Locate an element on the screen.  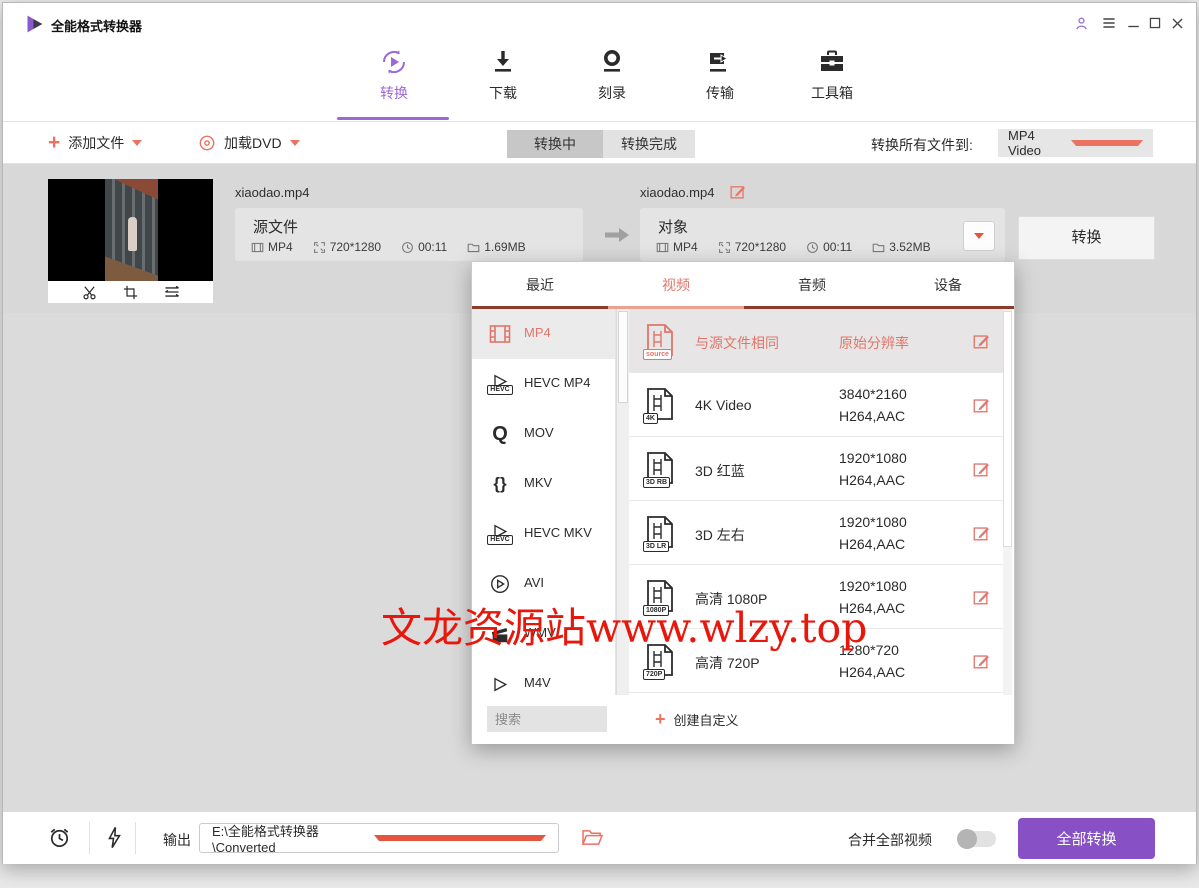
minimize-button is located at coordinates (1133, 23).